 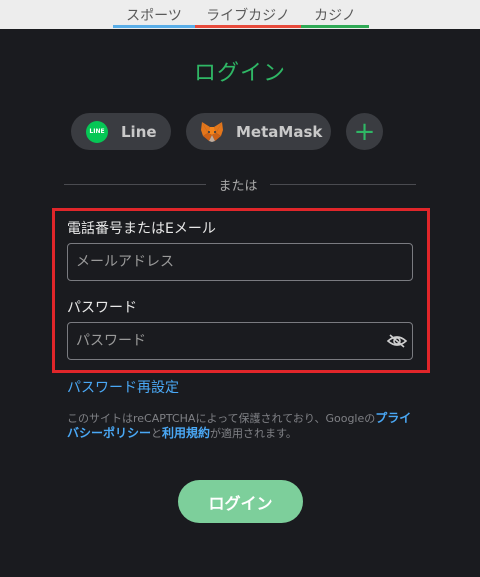 I want to click on tab-casino: カジノ, so click(x=335, y=14).